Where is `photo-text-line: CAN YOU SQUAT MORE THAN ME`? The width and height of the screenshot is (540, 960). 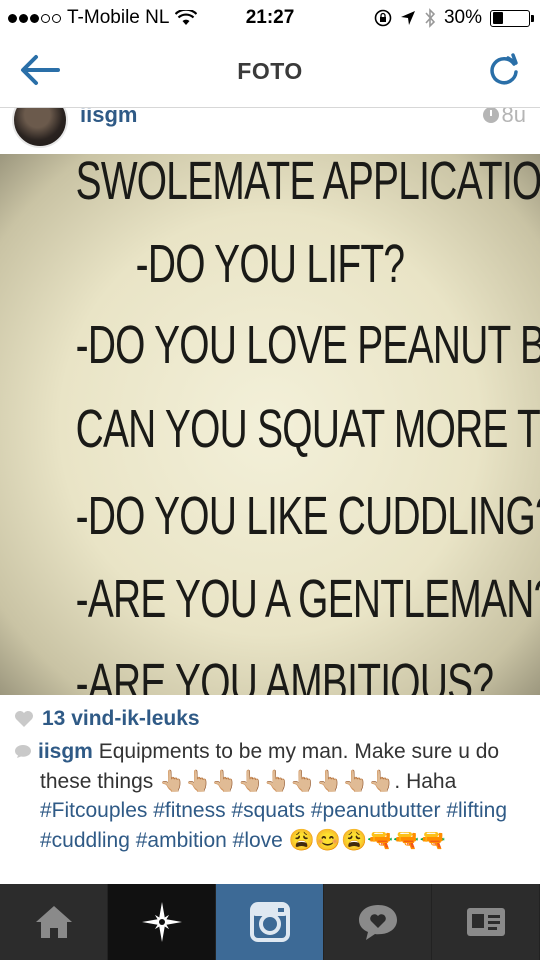
photo-text-line: CAN YOU SQUAT MORE THAN ME is located at coordinates (307, 429).